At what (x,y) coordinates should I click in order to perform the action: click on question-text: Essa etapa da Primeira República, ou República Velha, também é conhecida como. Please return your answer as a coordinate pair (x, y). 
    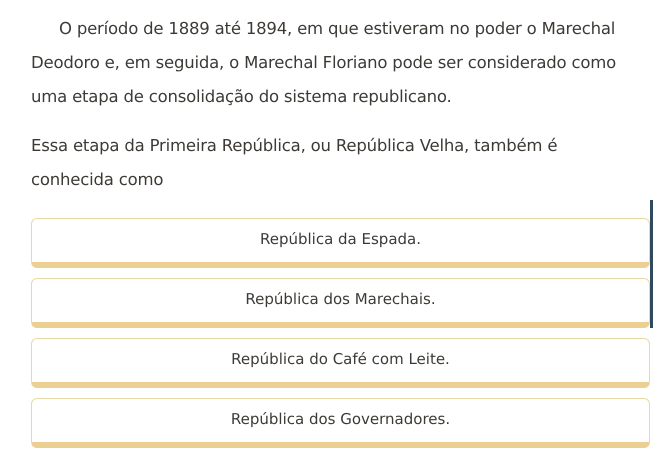
    Looking at the image, I should click on (294, 163).